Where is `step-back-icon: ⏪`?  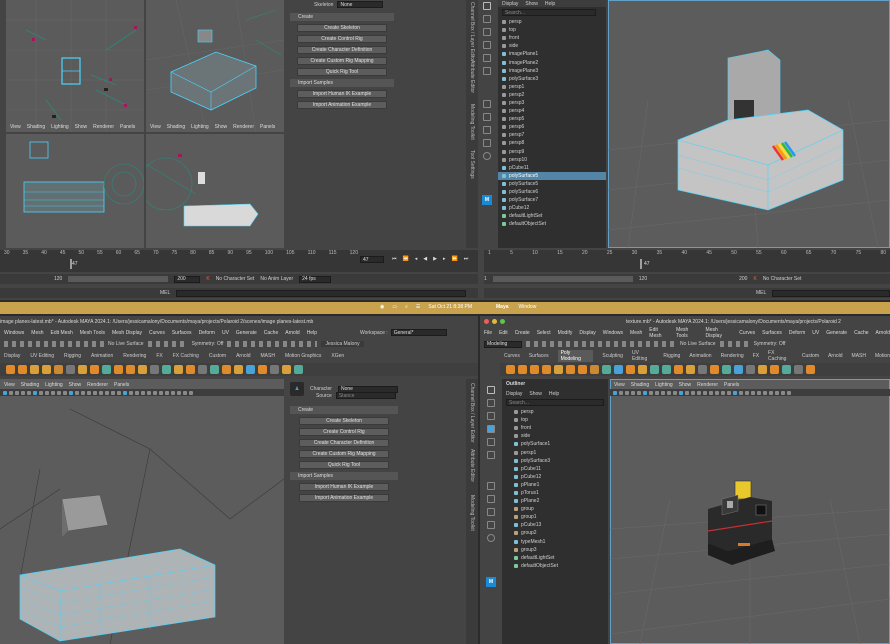
step-back-icon: ⏪ is located at coordinates (406, 259).